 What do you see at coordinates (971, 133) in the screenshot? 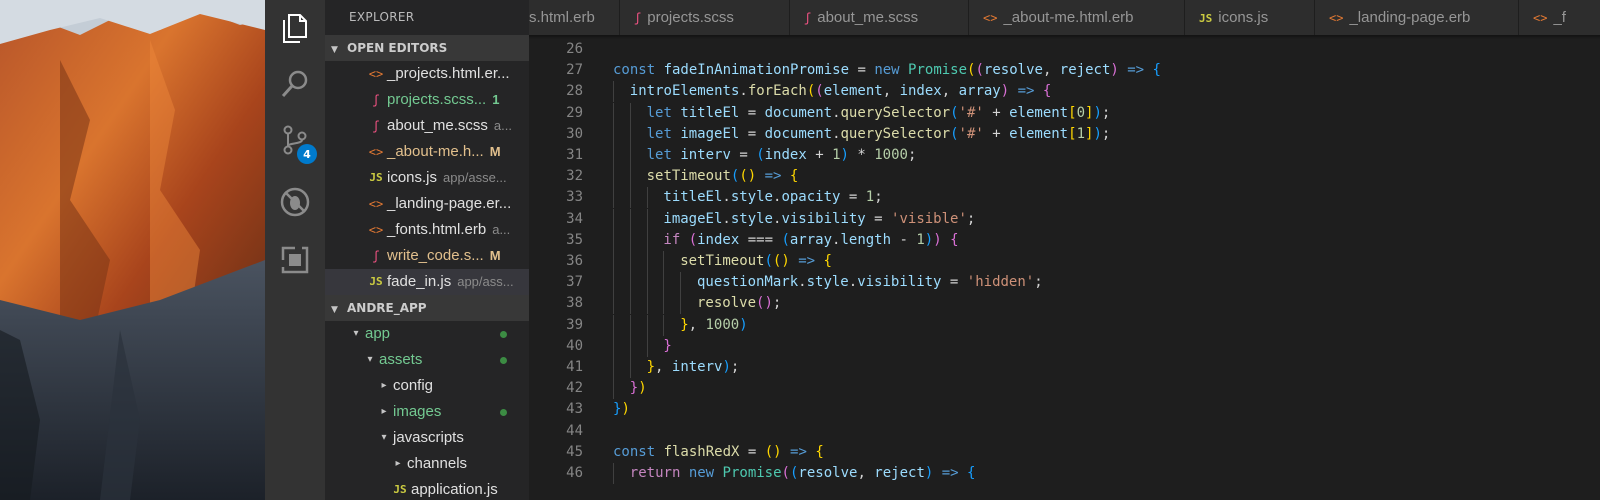
I see `code-token: '#'` at bounding box center [971, 133].